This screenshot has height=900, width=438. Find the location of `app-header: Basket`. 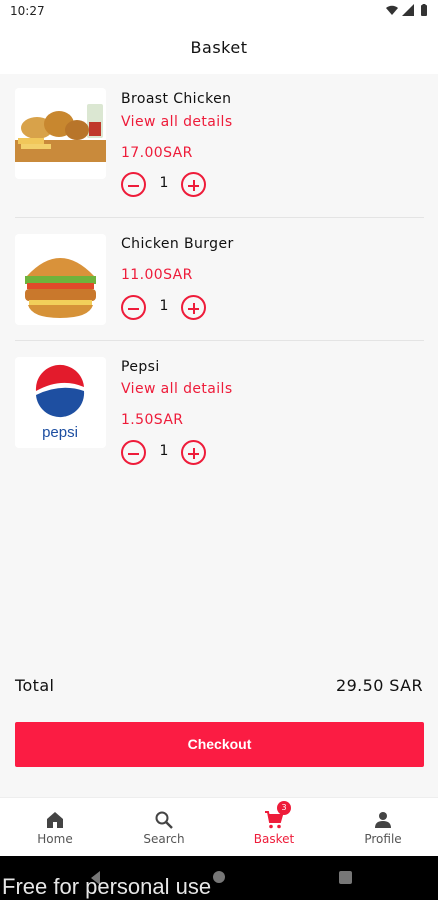

app-header: Basket is located at coordinates (219, 49).